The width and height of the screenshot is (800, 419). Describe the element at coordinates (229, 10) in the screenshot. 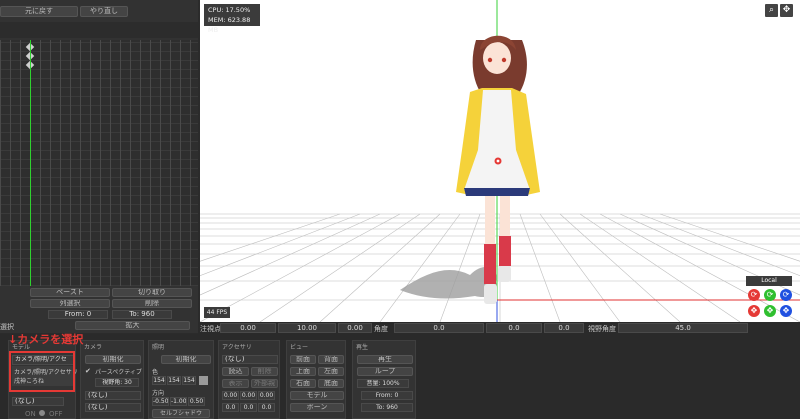

I see `cpu-readout: CPU: 17.50%` at that location.